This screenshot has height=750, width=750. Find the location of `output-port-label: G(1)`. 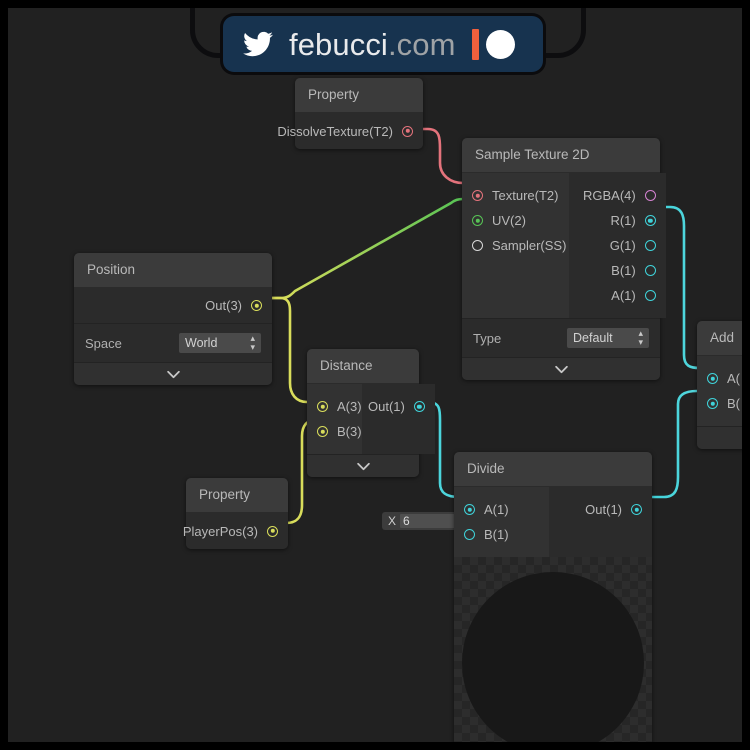

output-port-label: G(1) is located at coordinates (622, 245).